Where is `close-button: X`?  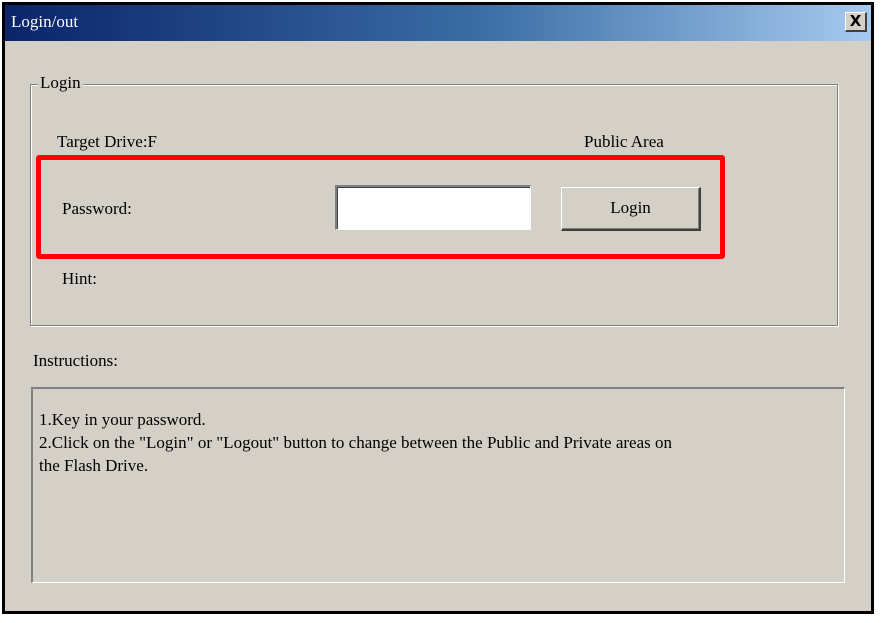 close-button: X is located at coordinates (856, 22).